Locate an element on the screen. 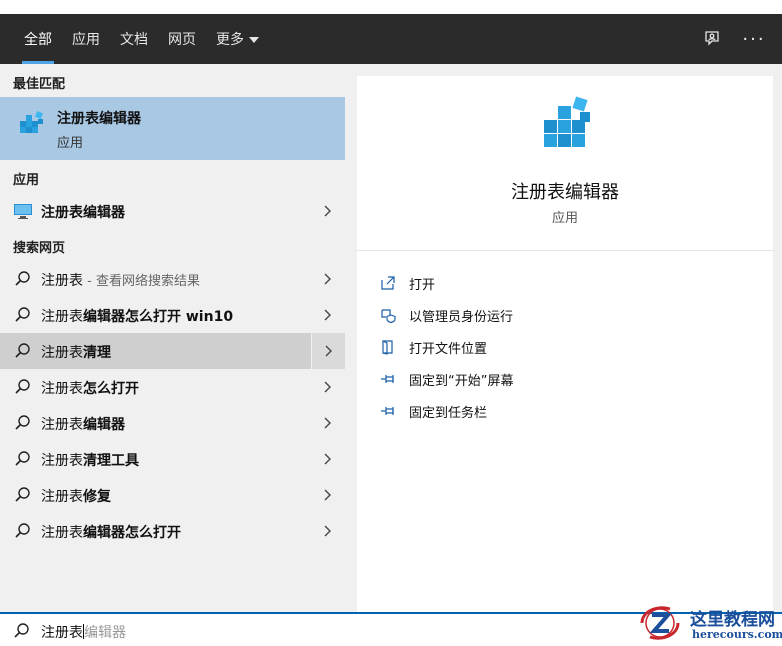  ellipsis-icon: ··· is located at coordinates (754, 39).